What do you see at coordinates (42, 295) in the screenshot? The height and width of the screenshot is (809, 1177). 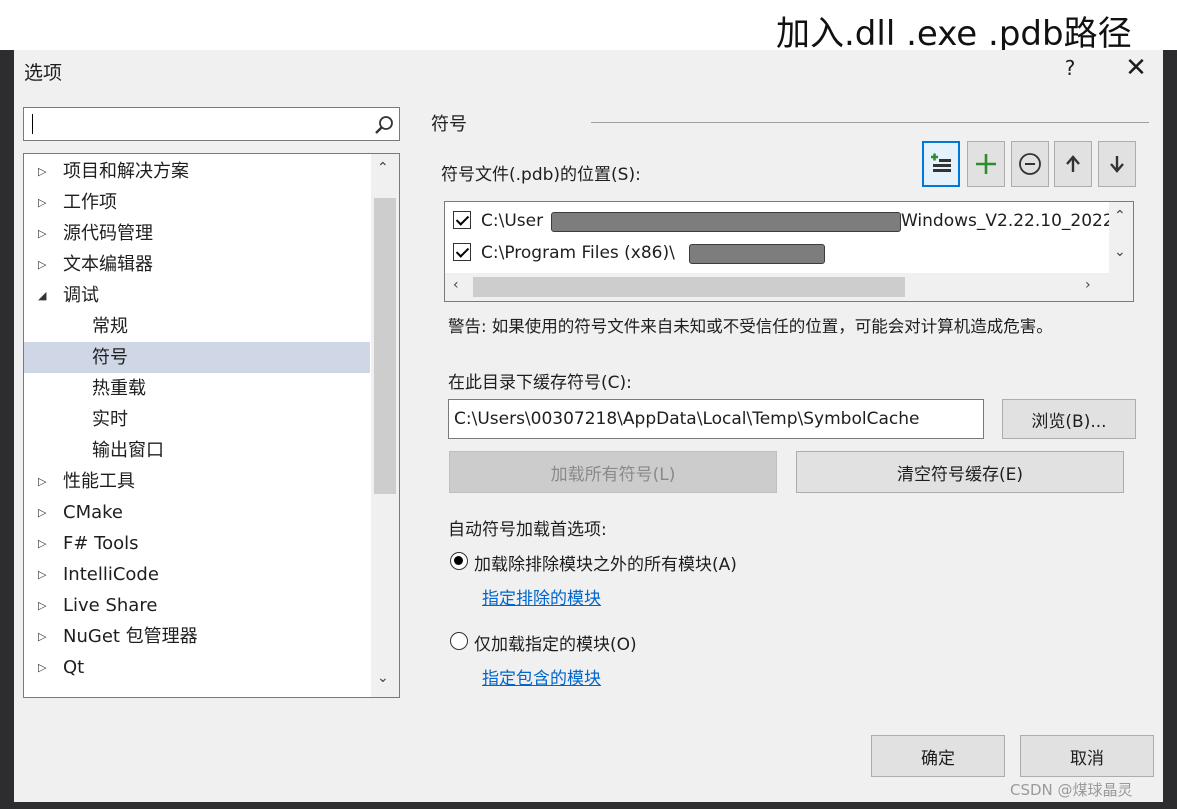 I see `collapse-arrow-icon: ◢` at bounding box center [42, 295].